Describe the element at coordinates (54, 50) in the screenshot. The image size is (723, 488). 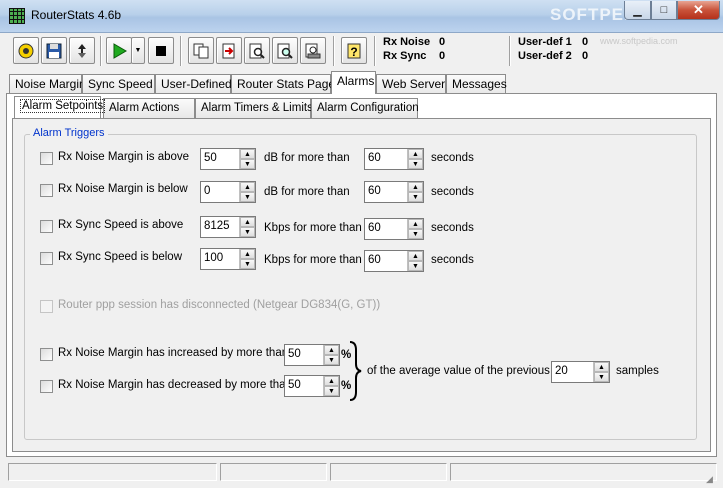
I see `save-button` at that location.